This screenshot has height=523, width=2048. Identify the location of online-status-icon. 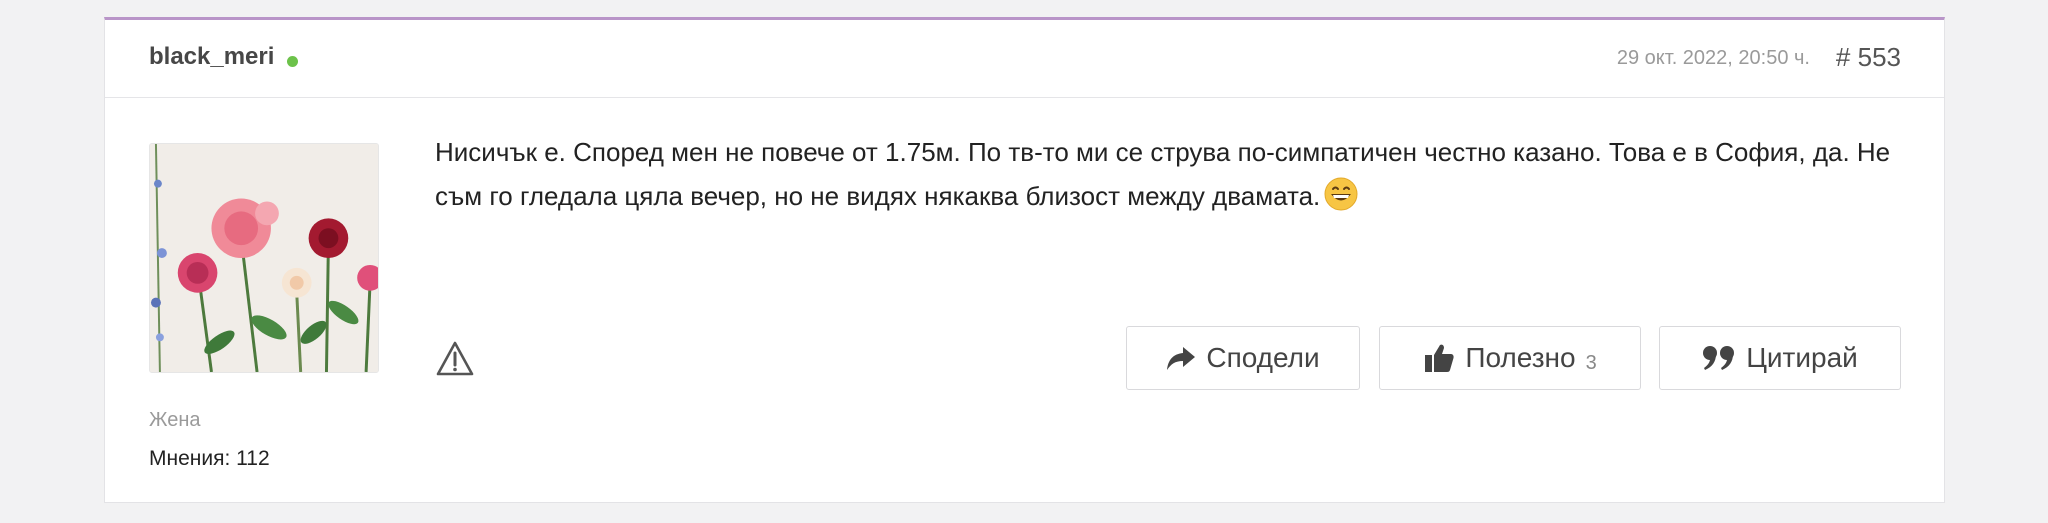
(292, 61).